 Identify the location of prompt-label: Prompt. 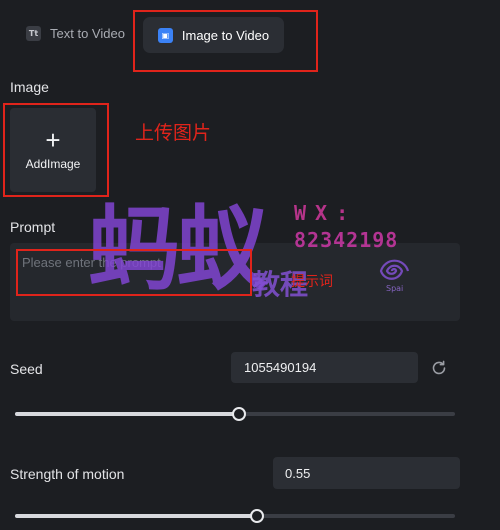
(33, 227).